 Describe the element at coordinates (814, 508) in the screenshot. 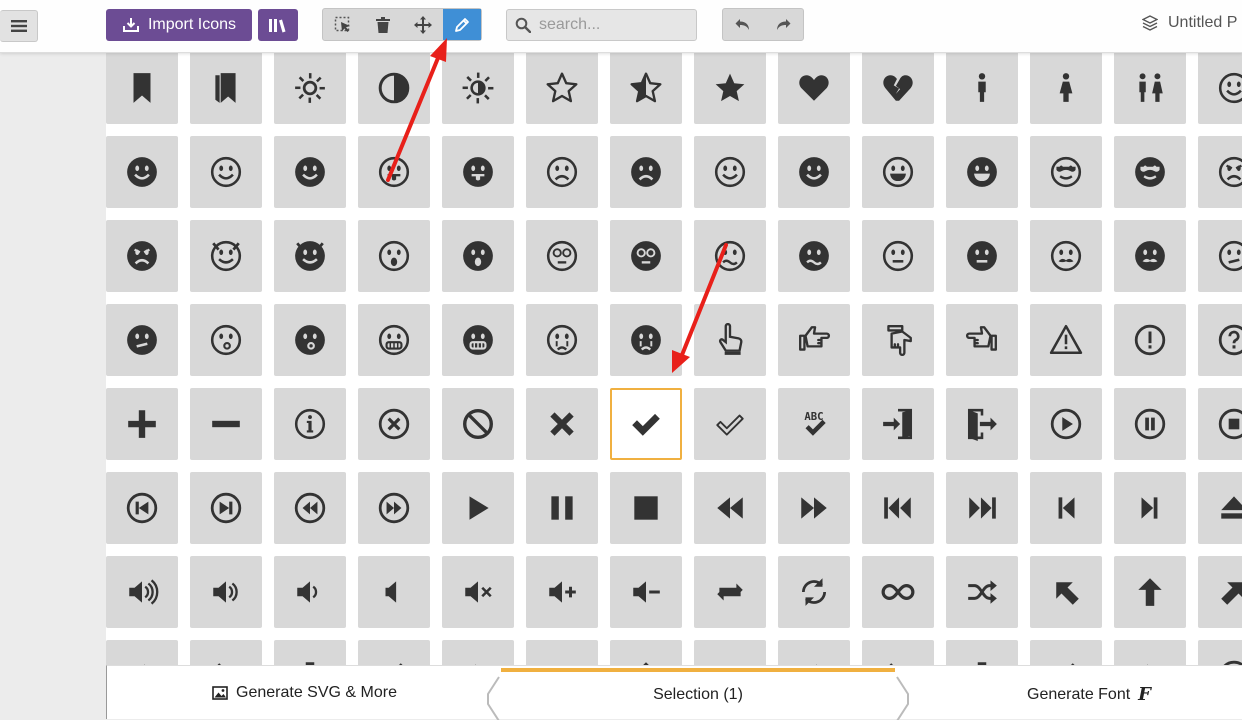

I see `icon-tile-forward3` at that location.